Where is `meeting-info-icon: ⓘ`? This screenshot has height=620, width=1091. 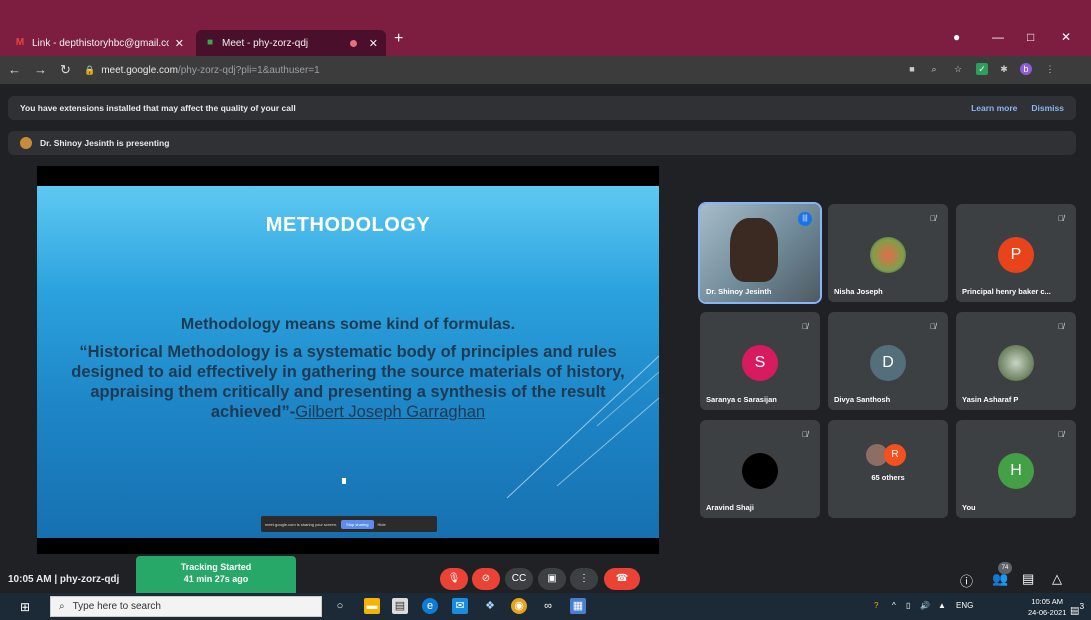 meeting-info-icon: ⓘ is located at coordinates (966, 580).